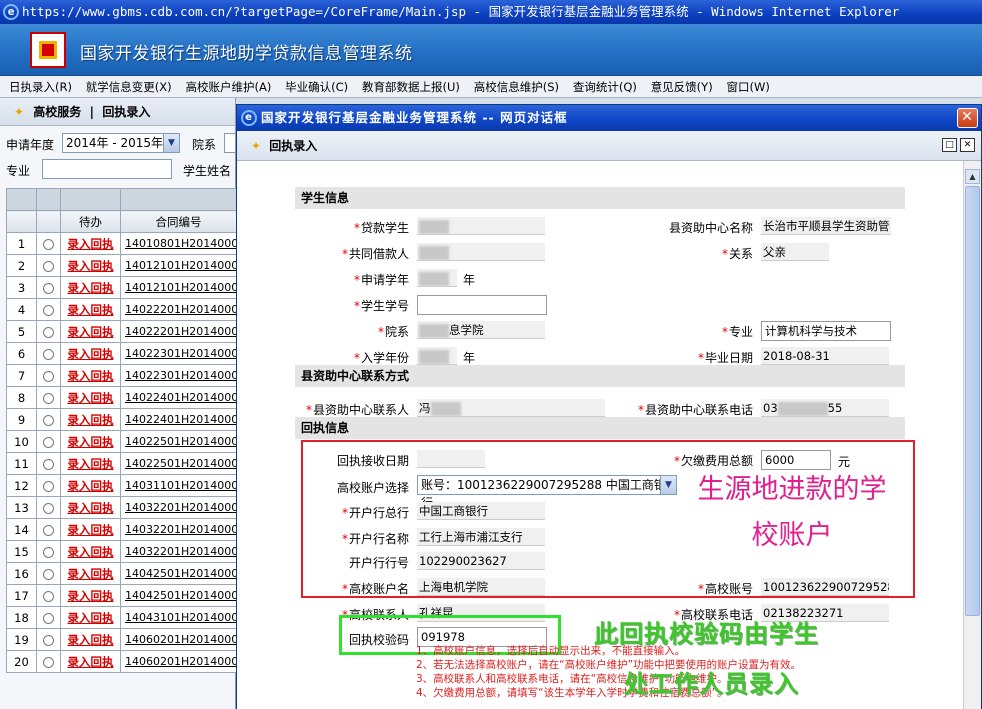  I want to click on table-row: 16 录入回执 14042501H20140000, so click(121, 573).